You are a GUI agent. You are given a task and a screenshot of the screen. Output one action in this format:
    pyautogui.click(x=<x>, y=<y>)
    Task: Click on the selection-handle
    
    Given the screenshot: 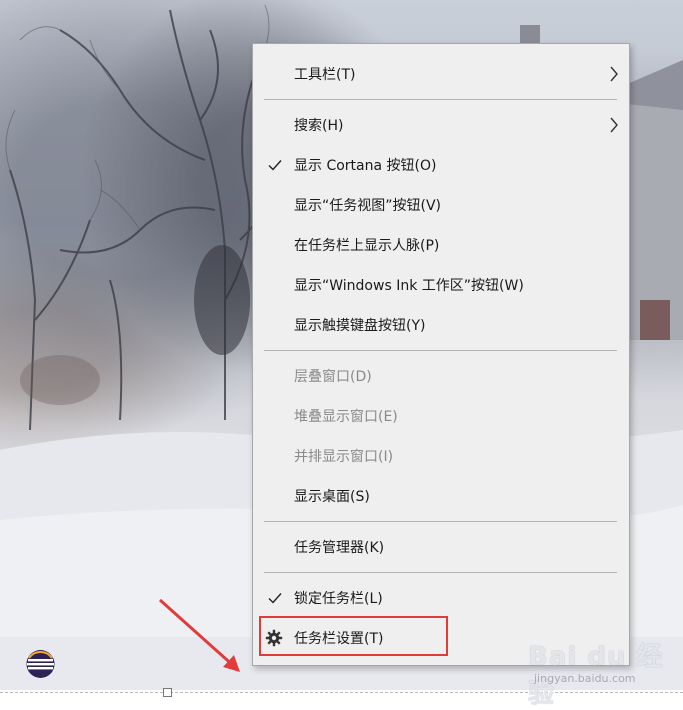 What is the action you would take?
    pyautogui.click(x=167, y=692)
    